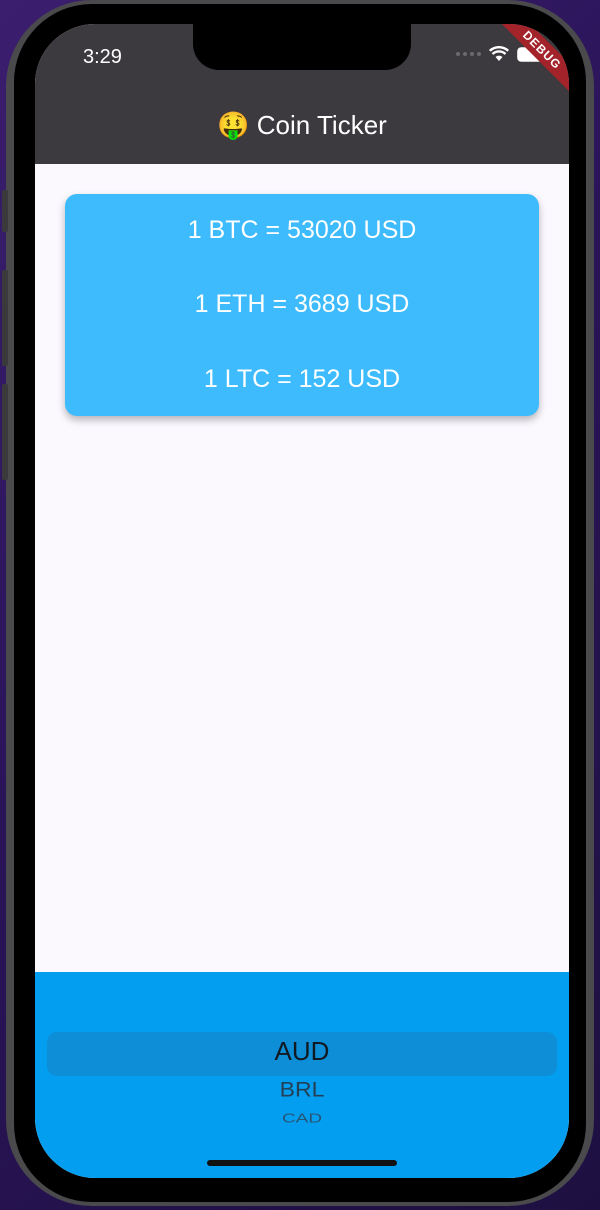 The width and height of the screenshot is (600, 1210). Describe the element at coordinates (302, 230) in the screenshot. I see `rate-btc: 1 BTC = 53020 USD` at that location.